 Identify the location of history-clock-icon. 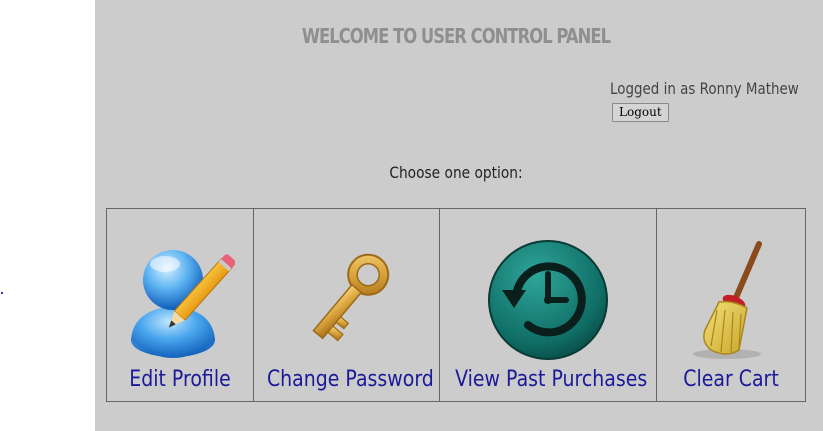
(548, 299).